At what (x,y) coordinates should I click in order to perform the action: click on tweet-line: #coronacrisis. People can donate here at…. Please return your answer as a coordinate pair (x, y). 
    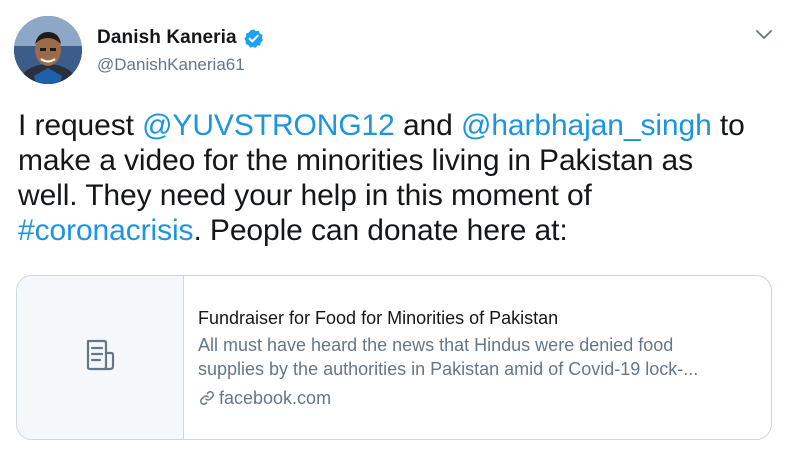
    Looking at the image, I should click on (398, 230).